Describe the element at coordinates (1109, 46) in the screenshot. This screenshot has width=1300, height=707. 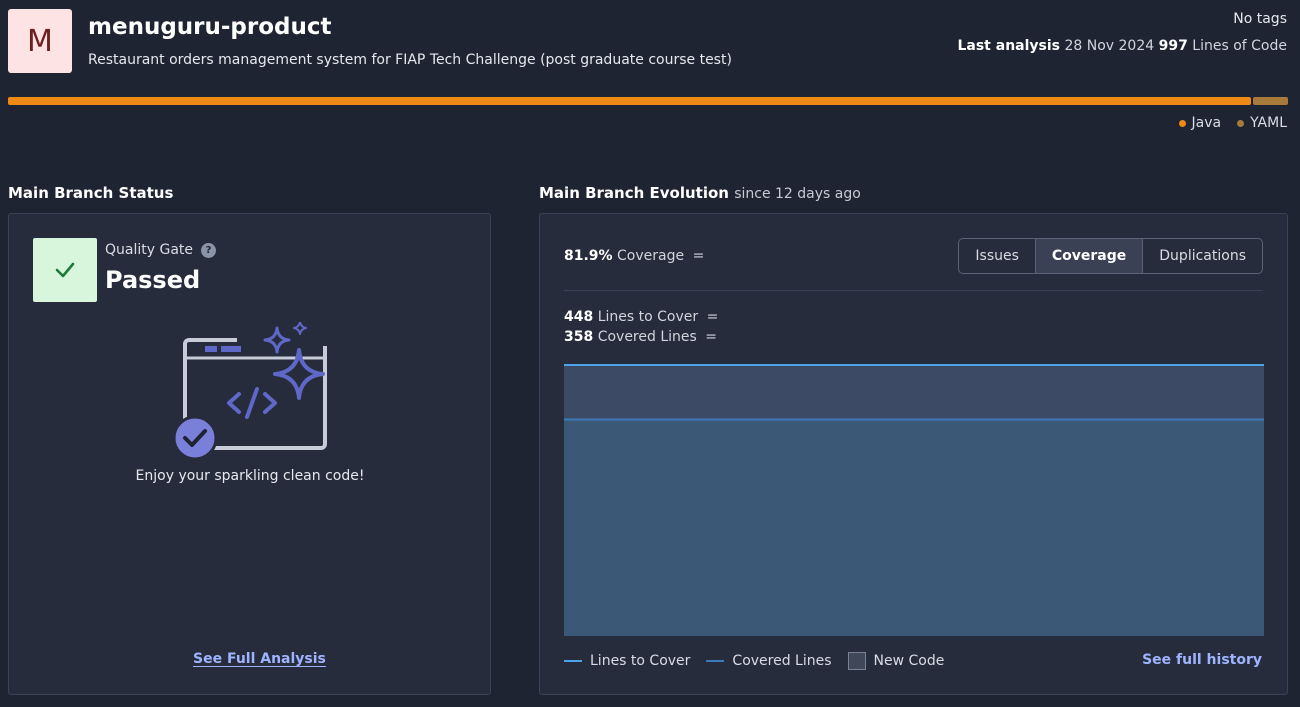
I see `last-analysis-date: 28 Nov 2024` at that location.